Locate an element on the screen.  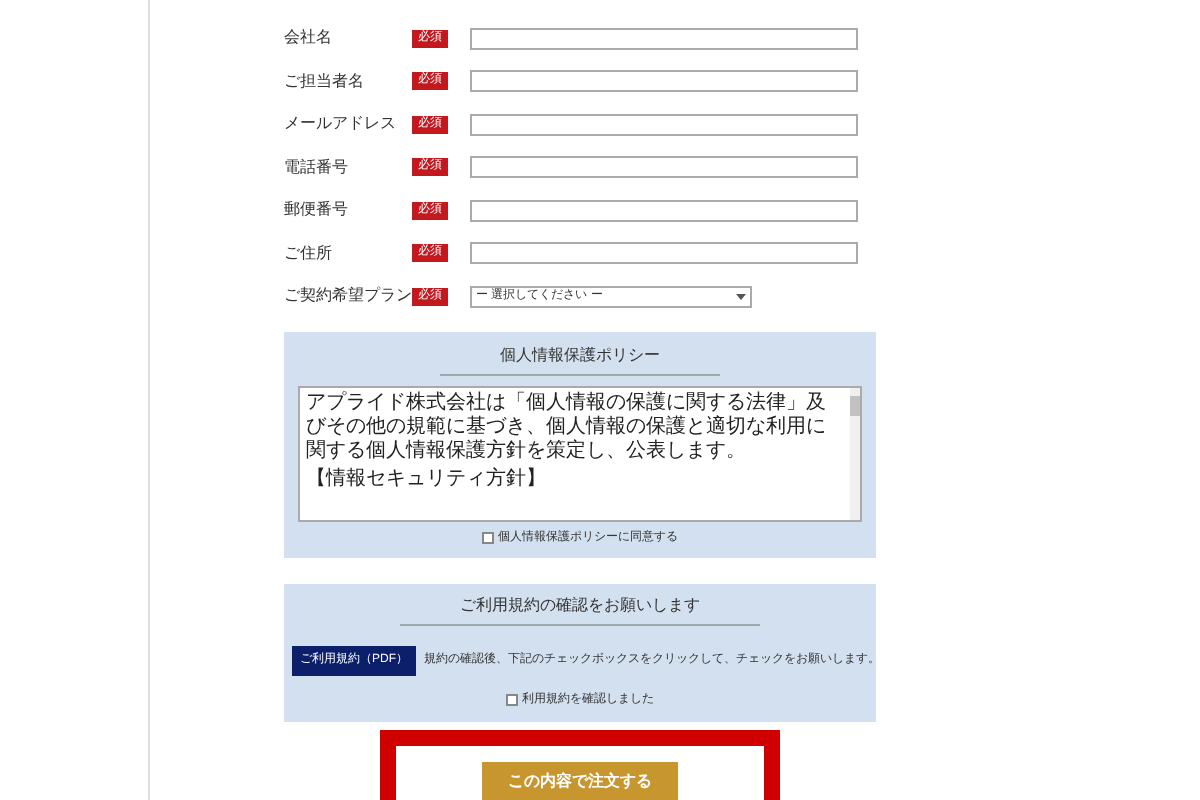
field-label: ご契約希望プラン is located at coordinates (348, 296).